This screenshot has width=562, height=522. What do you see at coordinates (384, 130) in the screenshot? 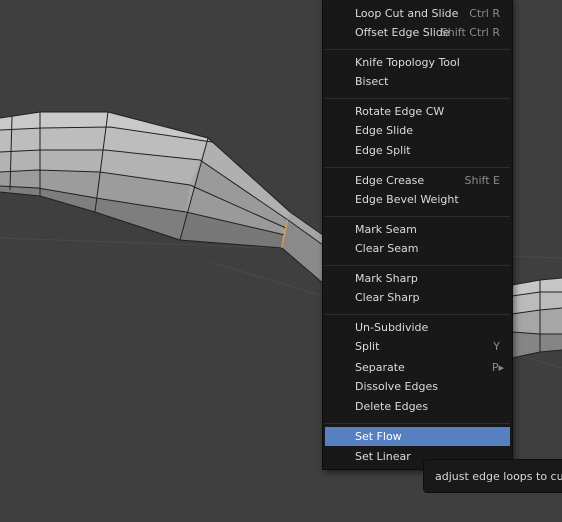
I see `menu-item-label: Edge Slide` at bounding box center [384, 130].